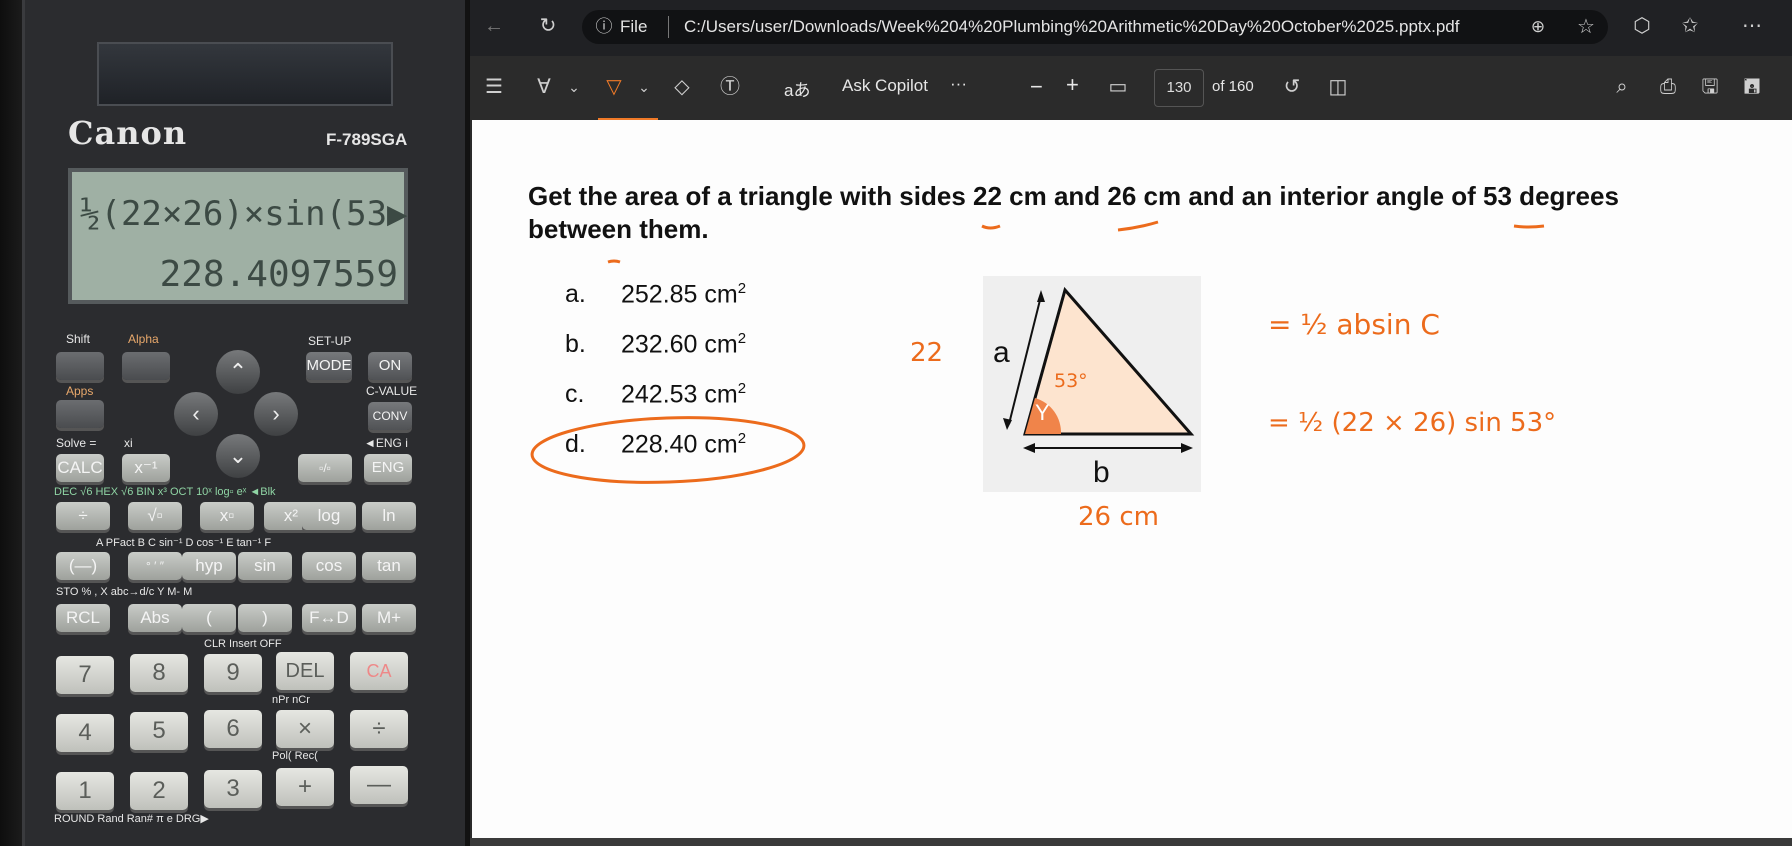 The height and width of the screenshot is (846, 1792). What do you see at coordinates (392, 391) in the screenshot?
I see `cvalue-label: C-VALUE` at bounding box center [392, 391].